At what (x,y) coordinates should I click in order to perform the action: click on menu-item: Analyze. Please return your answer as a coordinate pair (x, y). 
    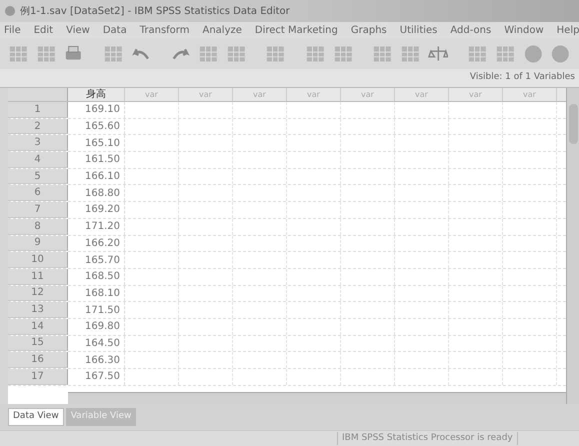
    Looking at the image, I should click on (222, 30).